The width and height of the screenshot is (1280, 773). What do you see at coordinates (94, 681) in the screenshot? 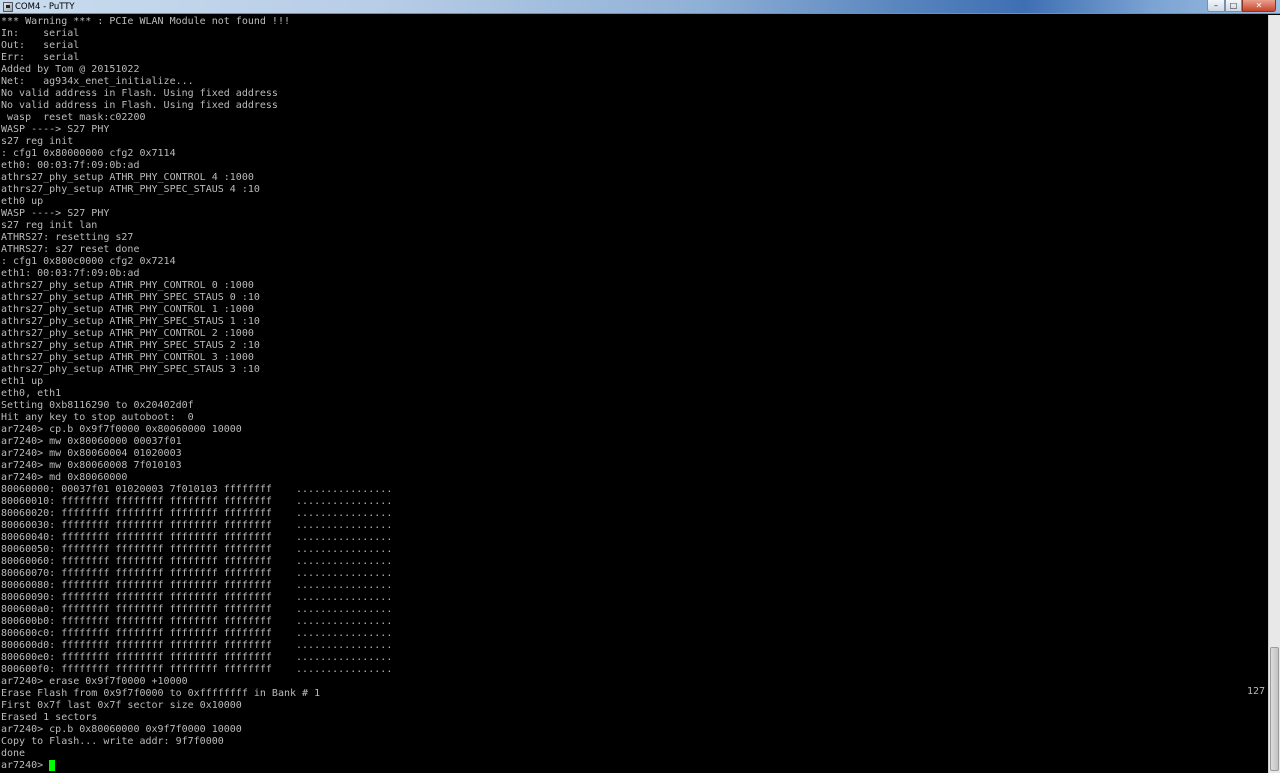
I see `terminal-line: ar7240> erase 0x9f7f0000 +10000` at bounding box center [94, 681].